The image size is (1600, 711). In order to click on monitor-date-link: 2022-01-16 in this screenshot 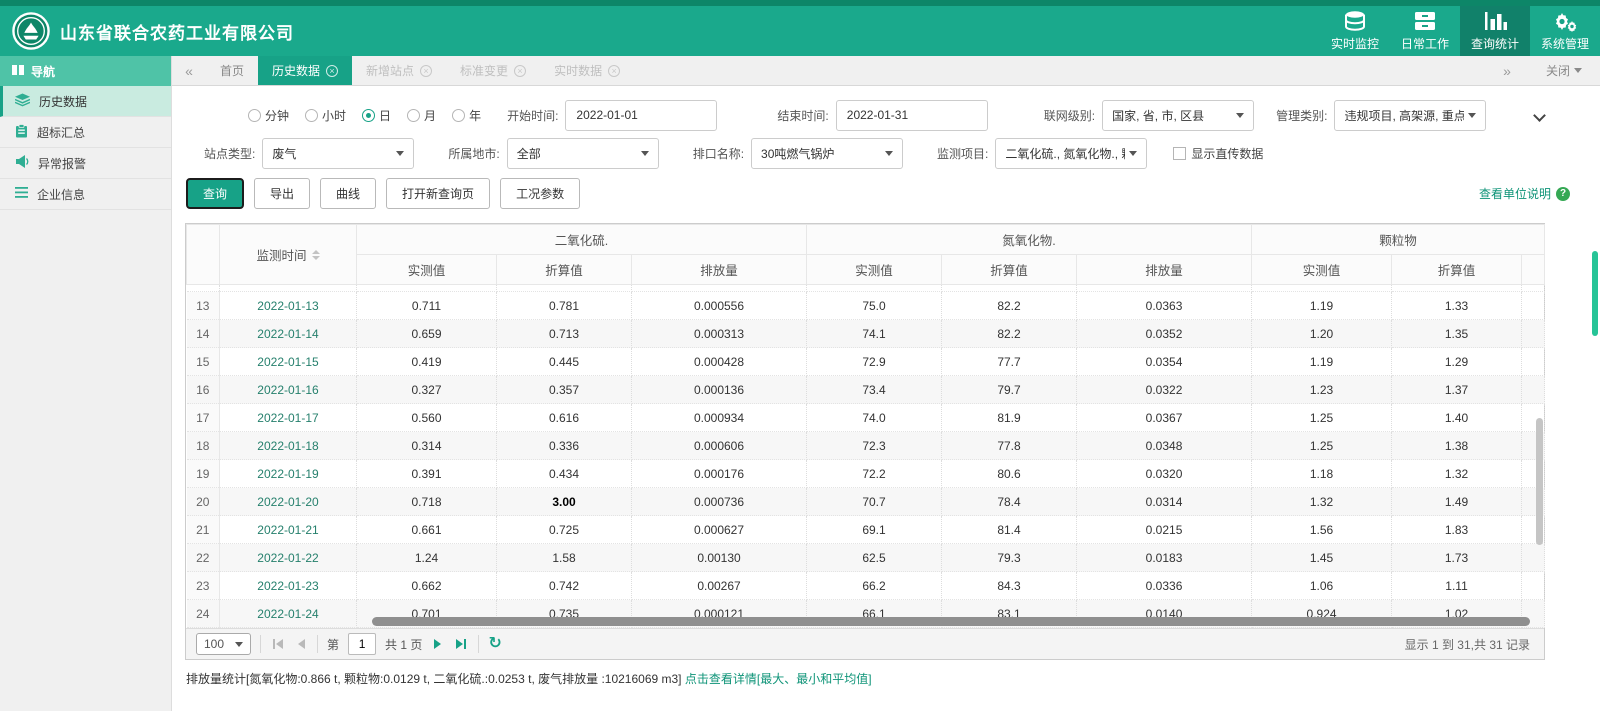, I will do `click(288, 389)`.